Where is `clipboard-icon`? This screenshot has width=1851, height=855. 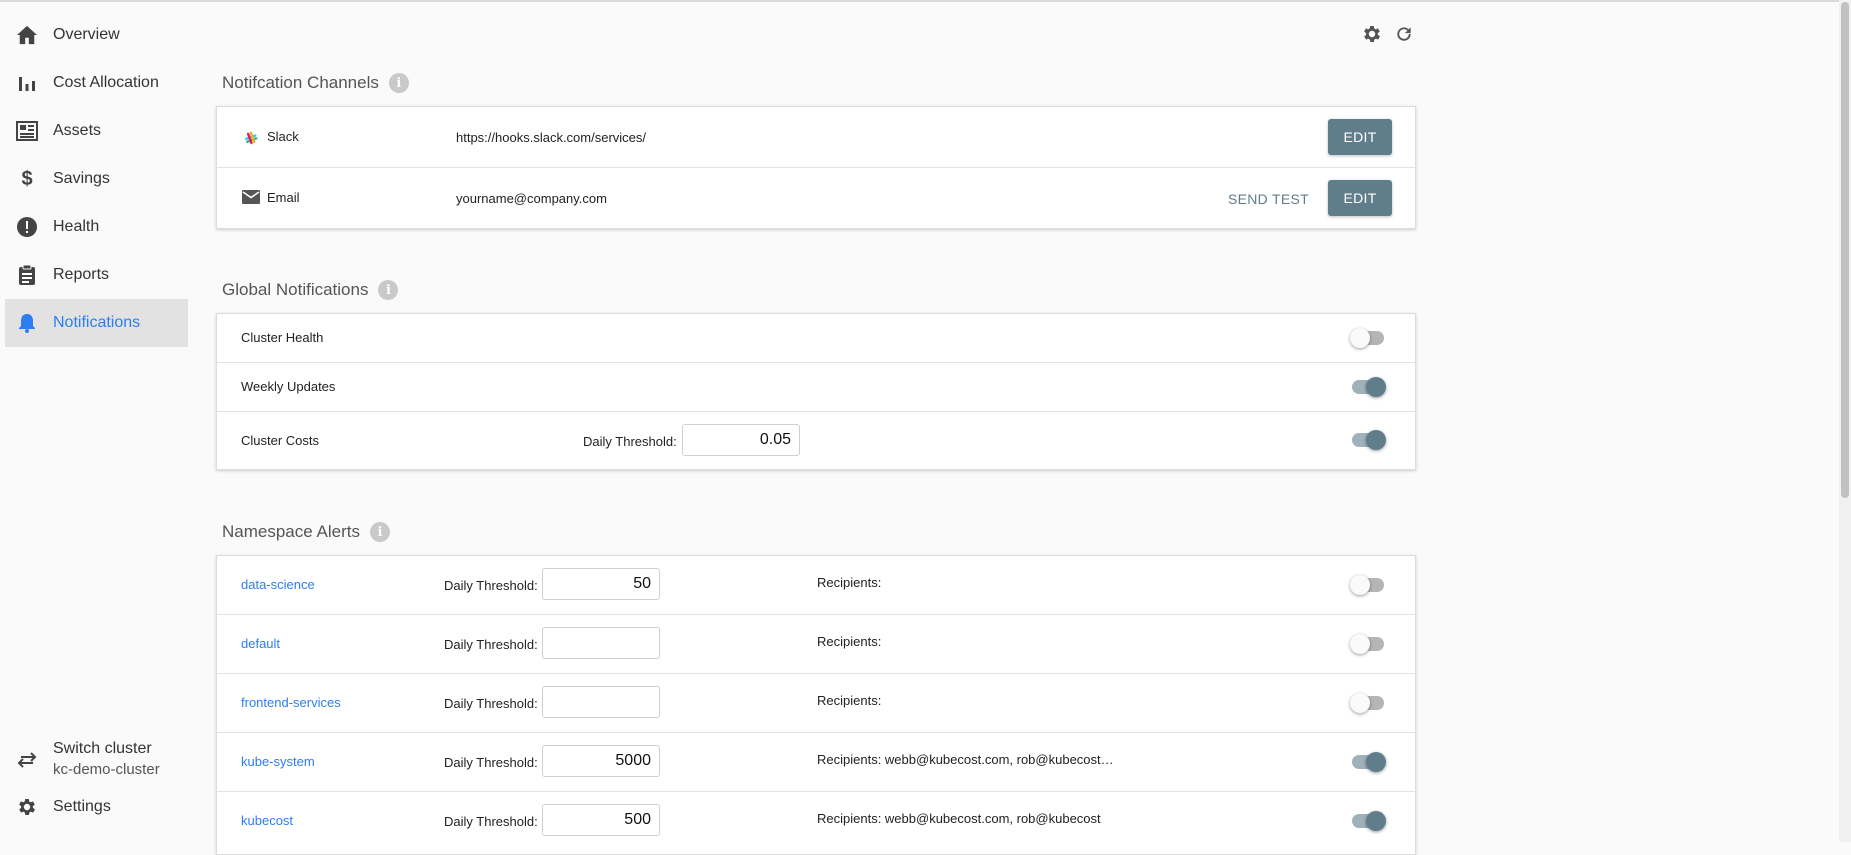
clipboard-icon is located at coordinates (27, 275).